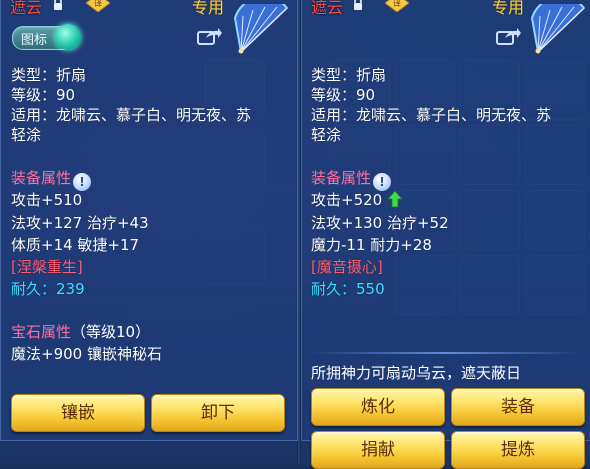  Describe the element at coordinates (341, 178) in the screenshot. I see `right-attr-header-label: 装备属性` at that location.